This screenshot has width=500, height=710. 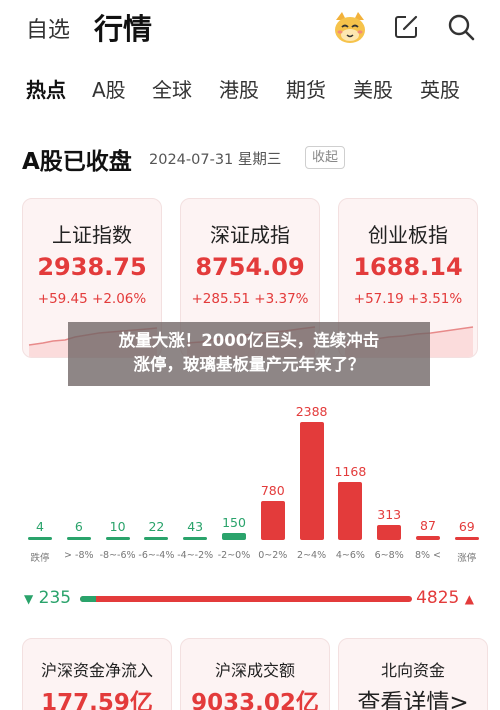 What do you see at coordinates (255, 700) in the screenshot?
I see `card-value: 9033.02亿` at bounding box center [255, 700].